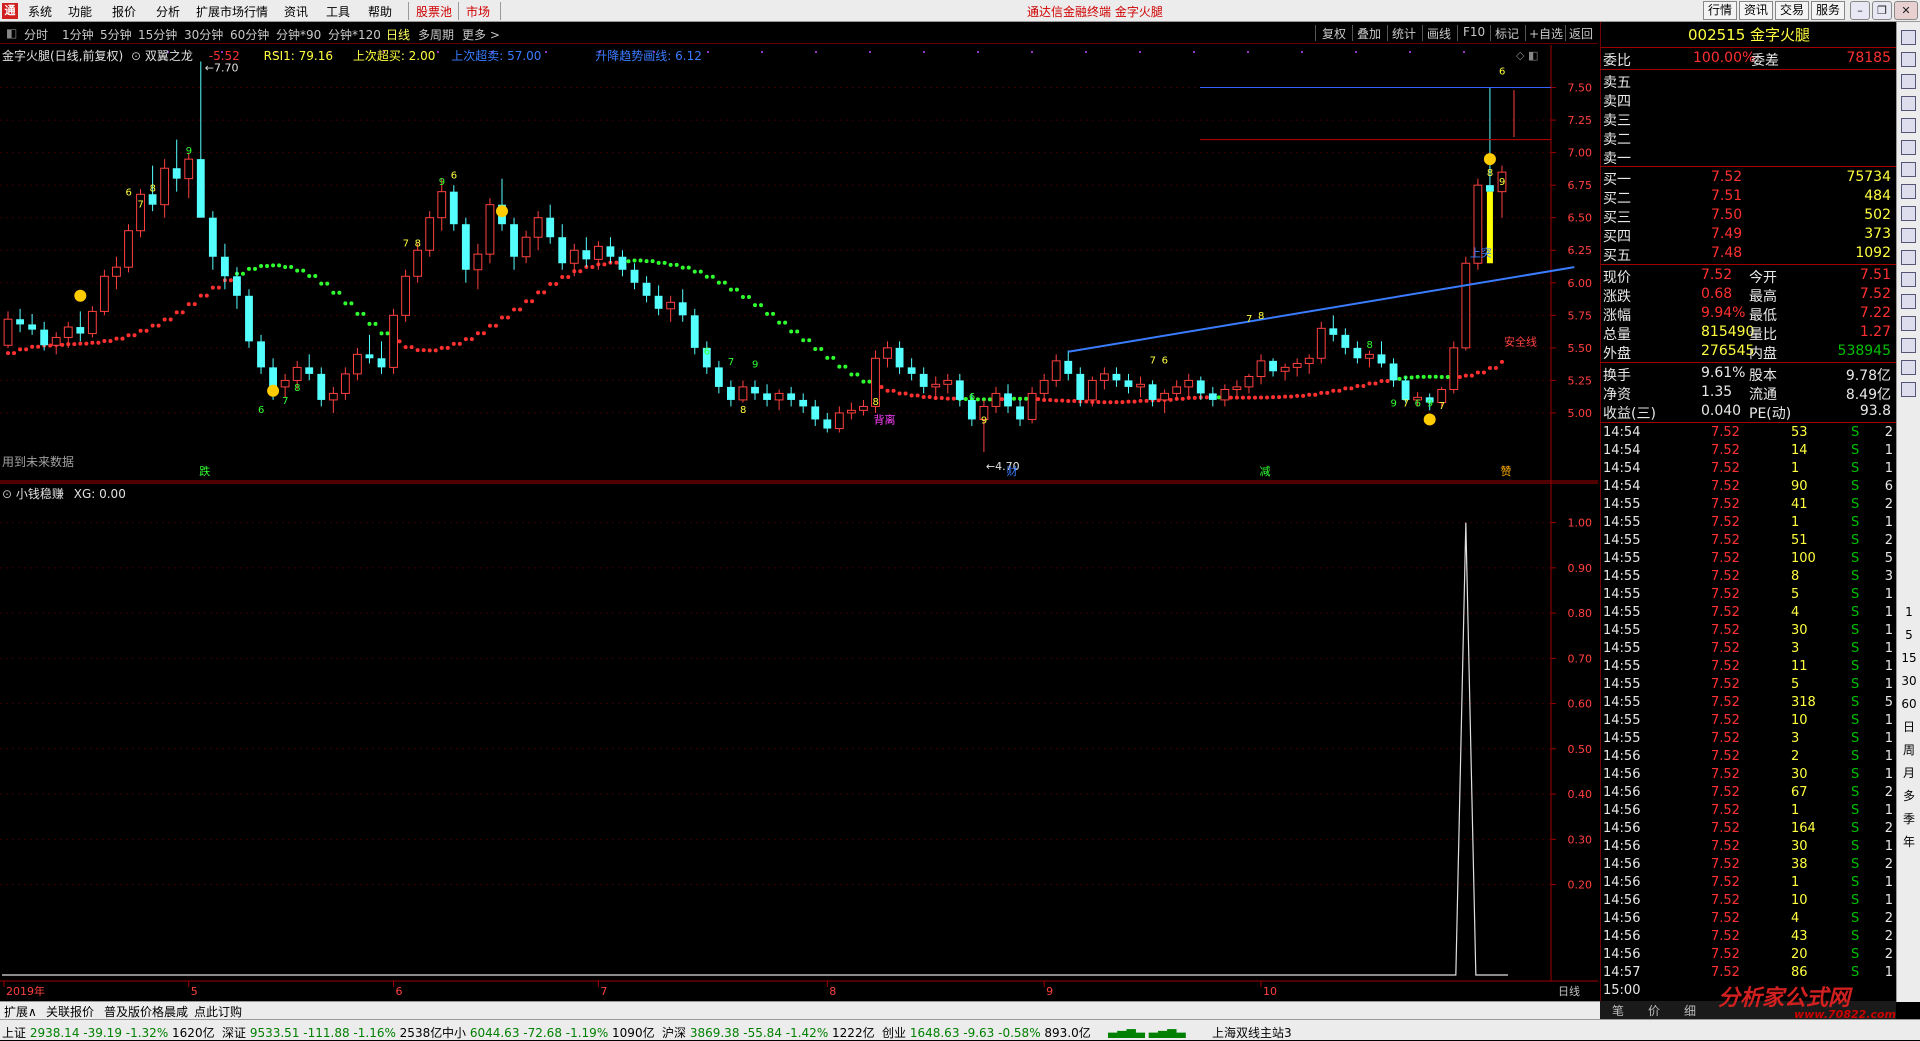  Describe the element at coordinates (40, 11) in the screenshot. I see `menu-system: 系统` at that location.